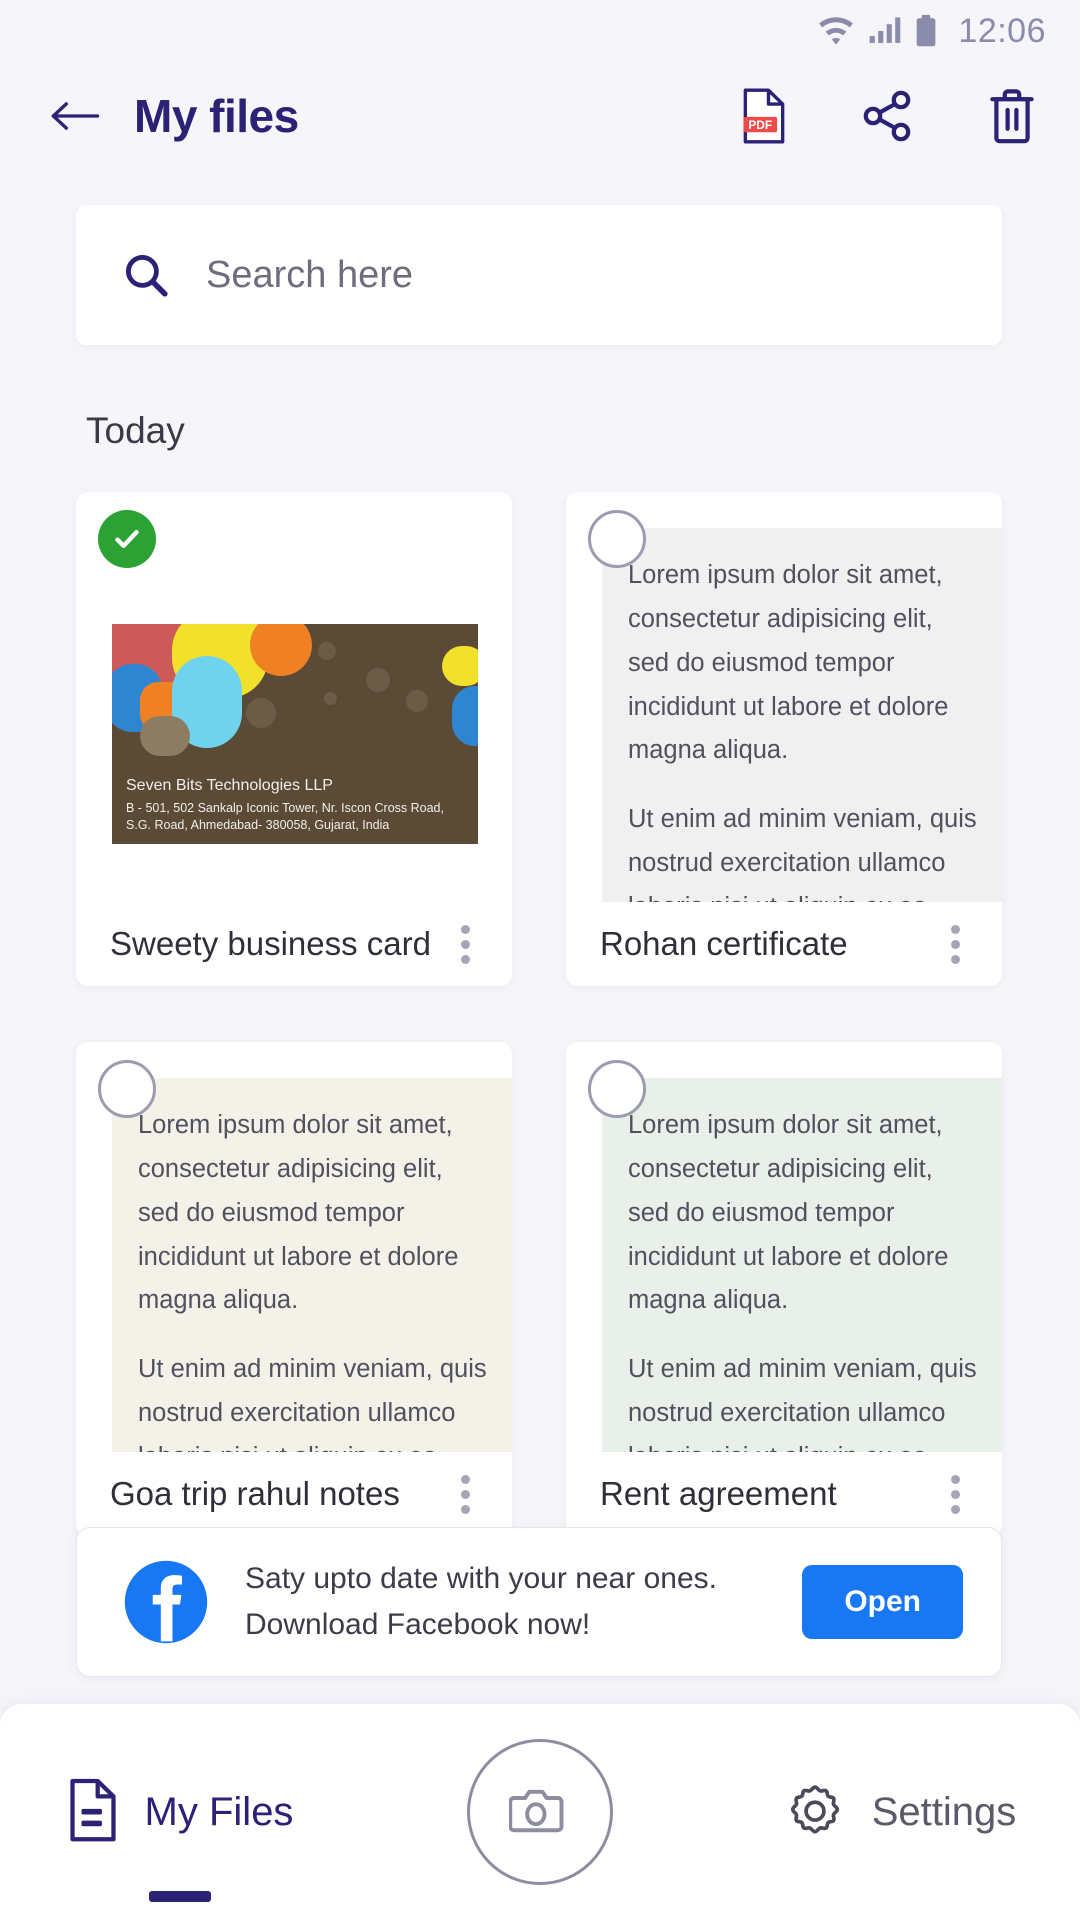  I want to click on share-icon, so click(888, 116).